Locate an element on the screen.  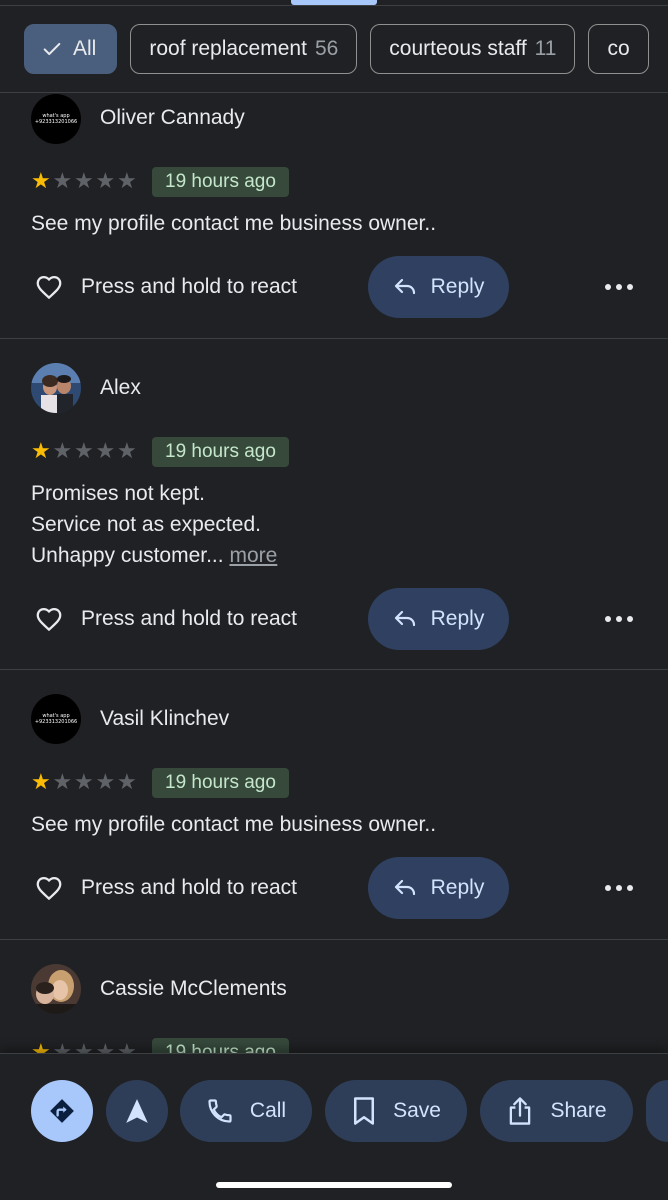
filter-chip-partial: co is located at coordinates (618, 49).